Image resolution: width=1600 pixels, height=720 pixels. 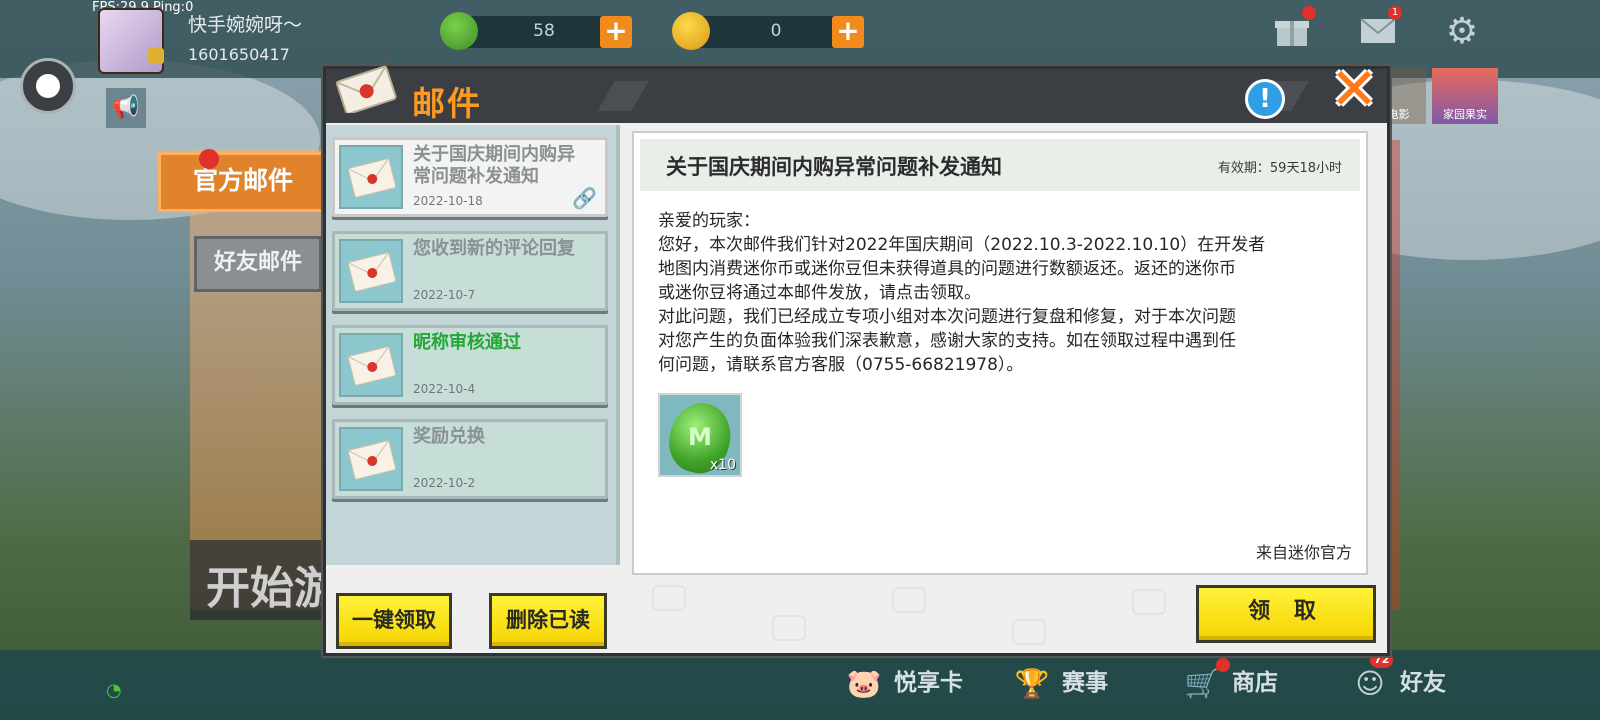 What do you see at coordinates (239, 54) in the screenshot?
I see `player-uid: 1601650417` at bounding box center [239, 54].